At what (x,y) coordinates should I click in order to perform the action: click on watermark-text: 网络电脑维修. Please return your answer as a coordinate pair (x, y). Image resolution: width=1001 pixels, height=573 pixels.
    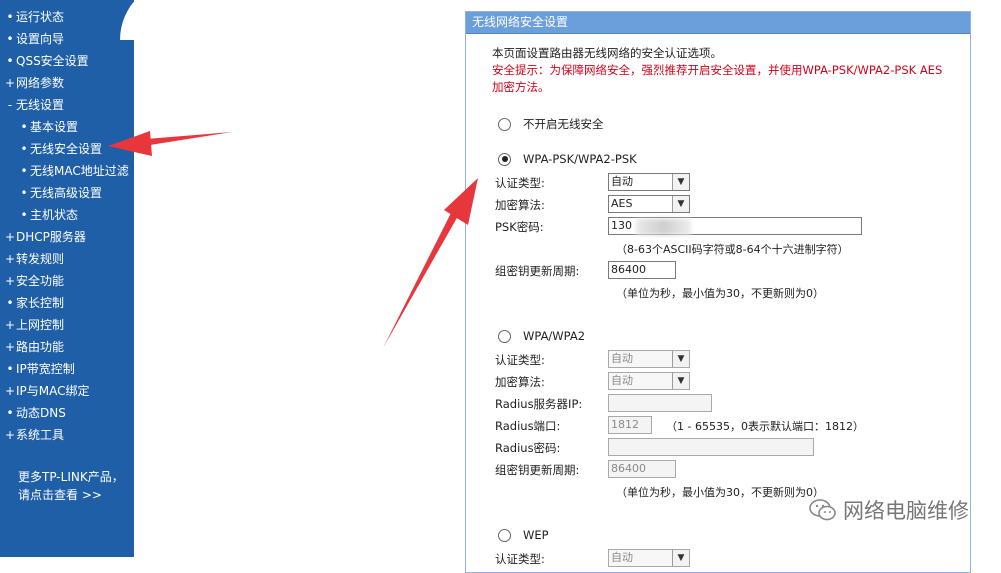
    Looking at the image, I should click on (906, 511).